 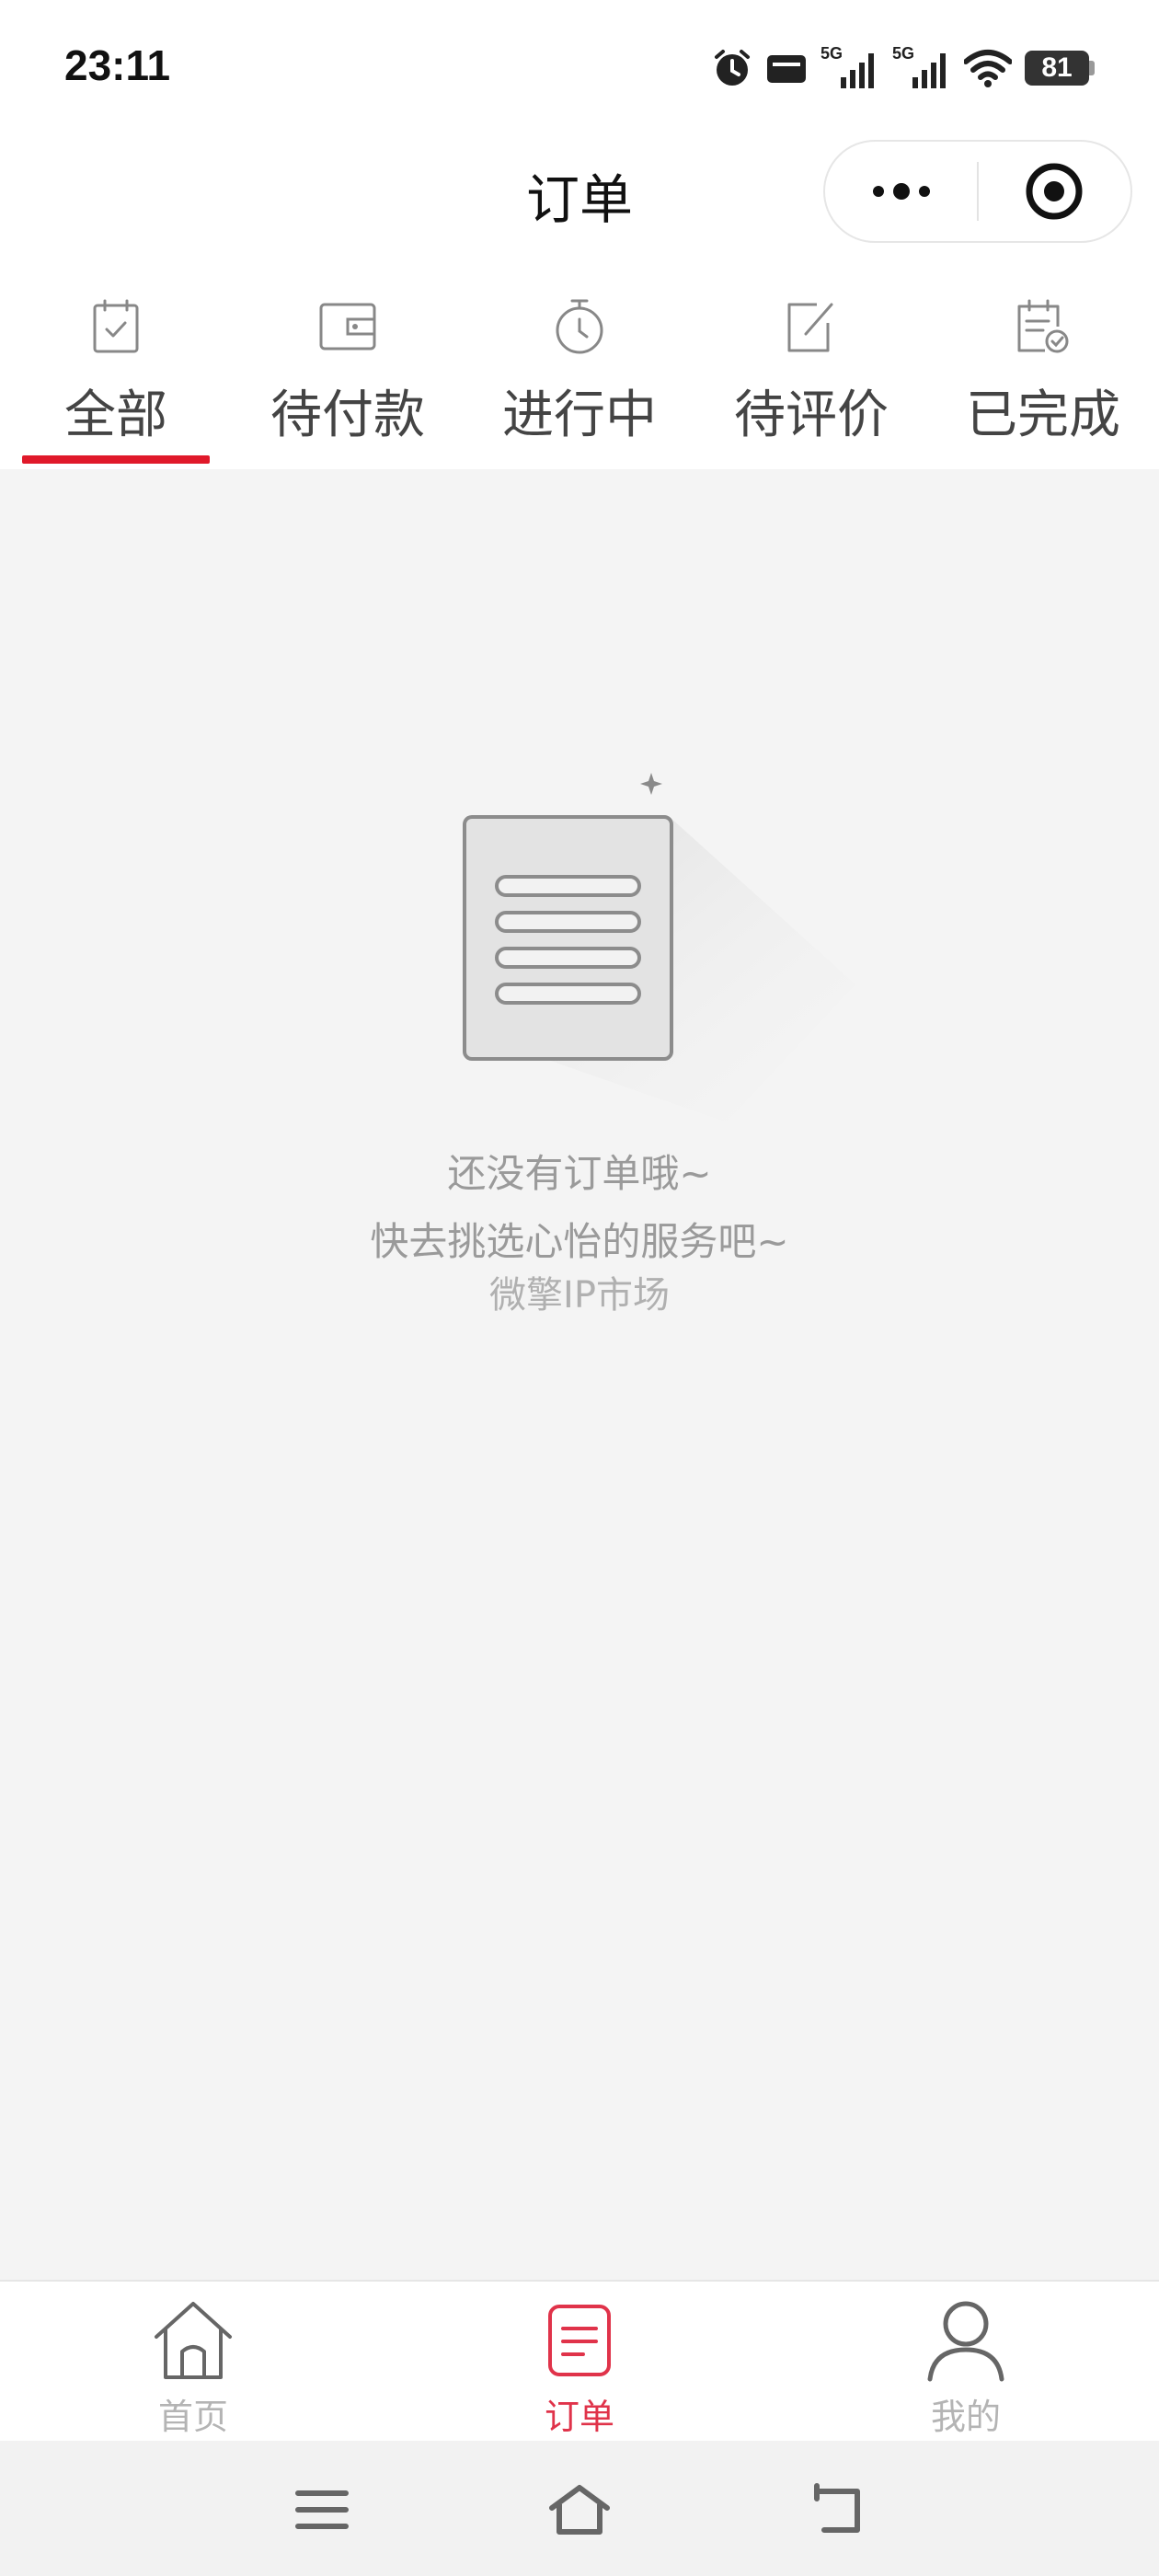 What do you see at coordinates (579, 1173) in the screenshot?
I see `empty-title: 还没有订单哦~` at bounding box center [579, 1173].